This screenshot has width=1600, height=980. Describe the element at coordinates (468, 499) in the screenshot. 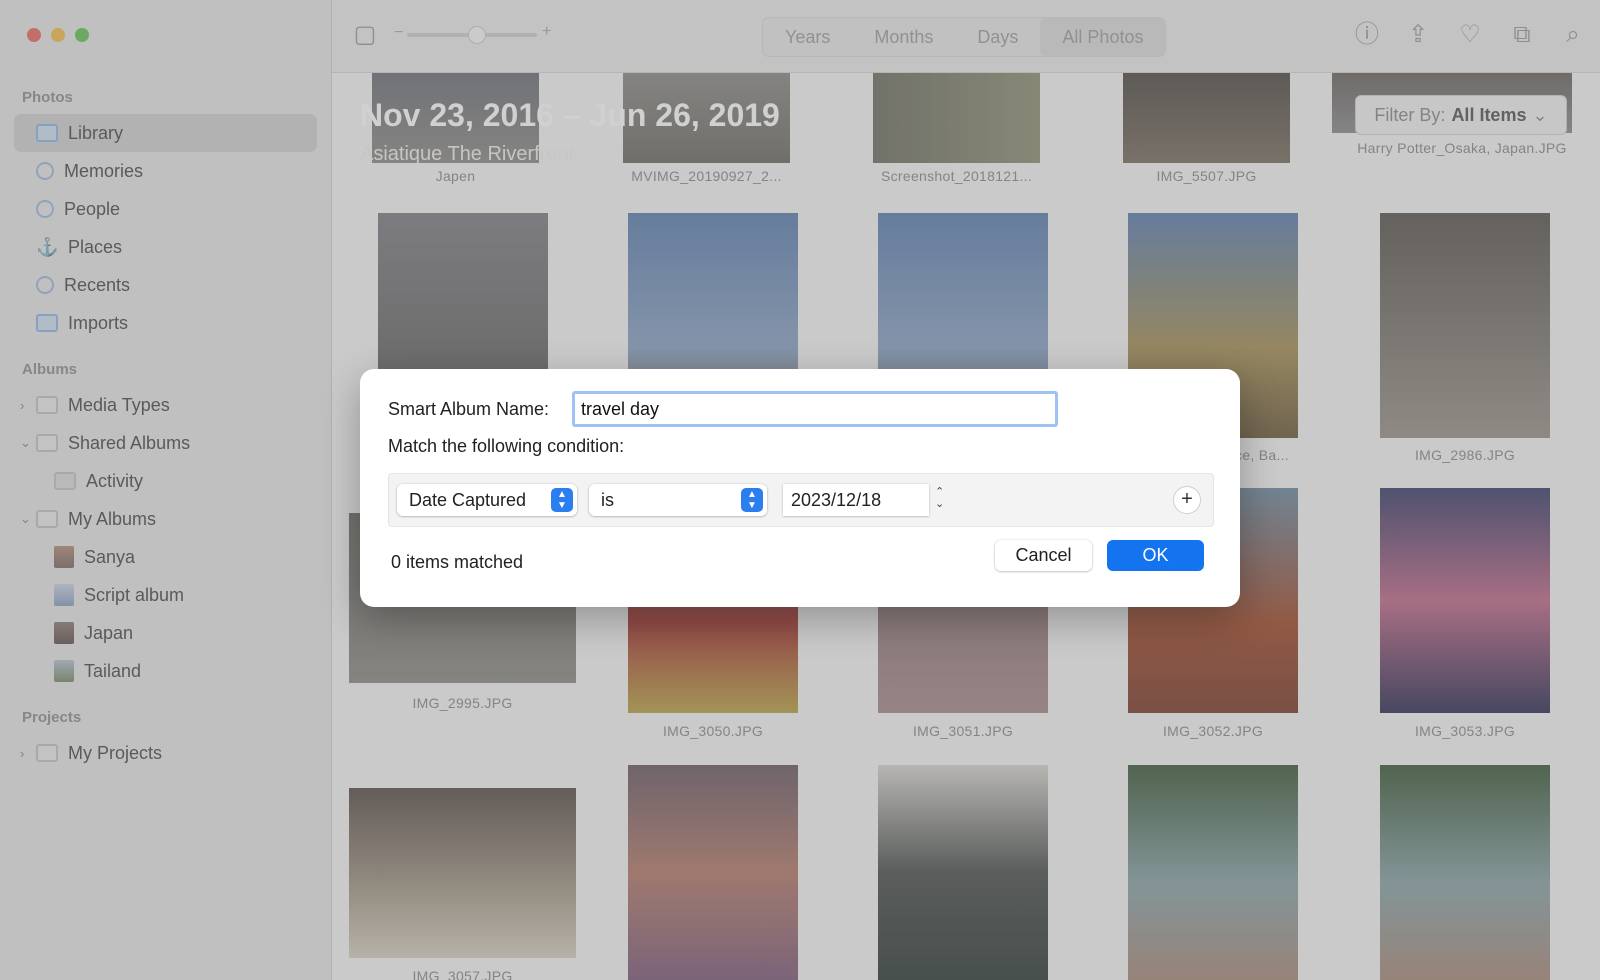

I see `popup-value: Date Captured` at that location.